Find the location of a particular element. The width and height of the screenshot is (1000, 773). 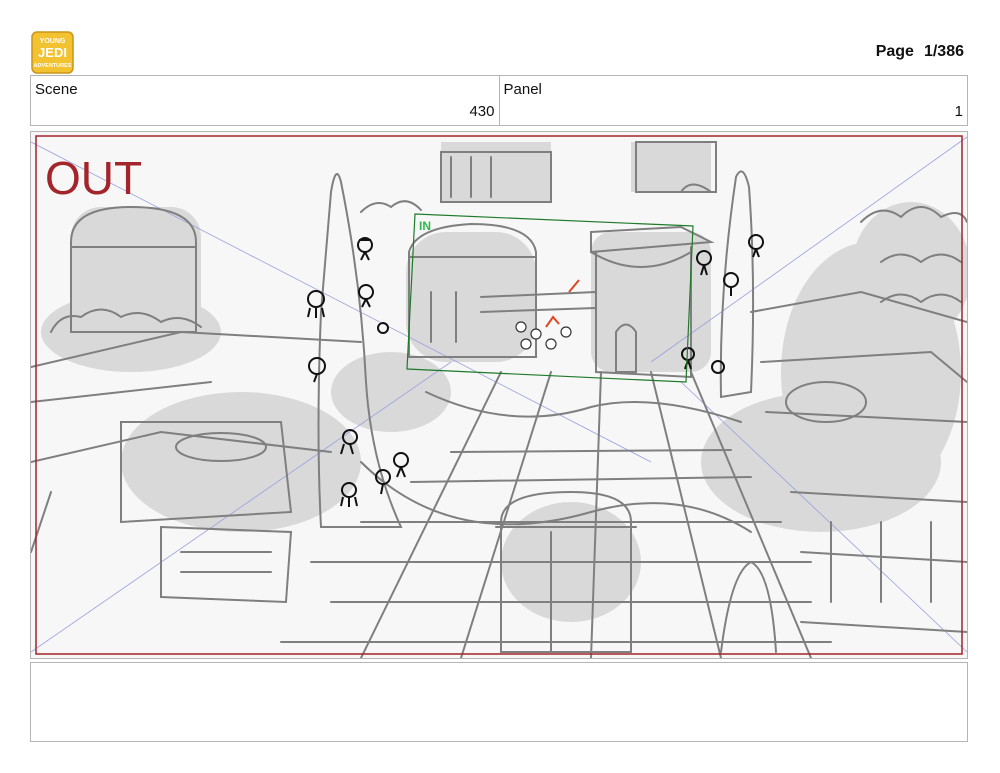

scene-label: Scene is located at coordinates (56, 89).